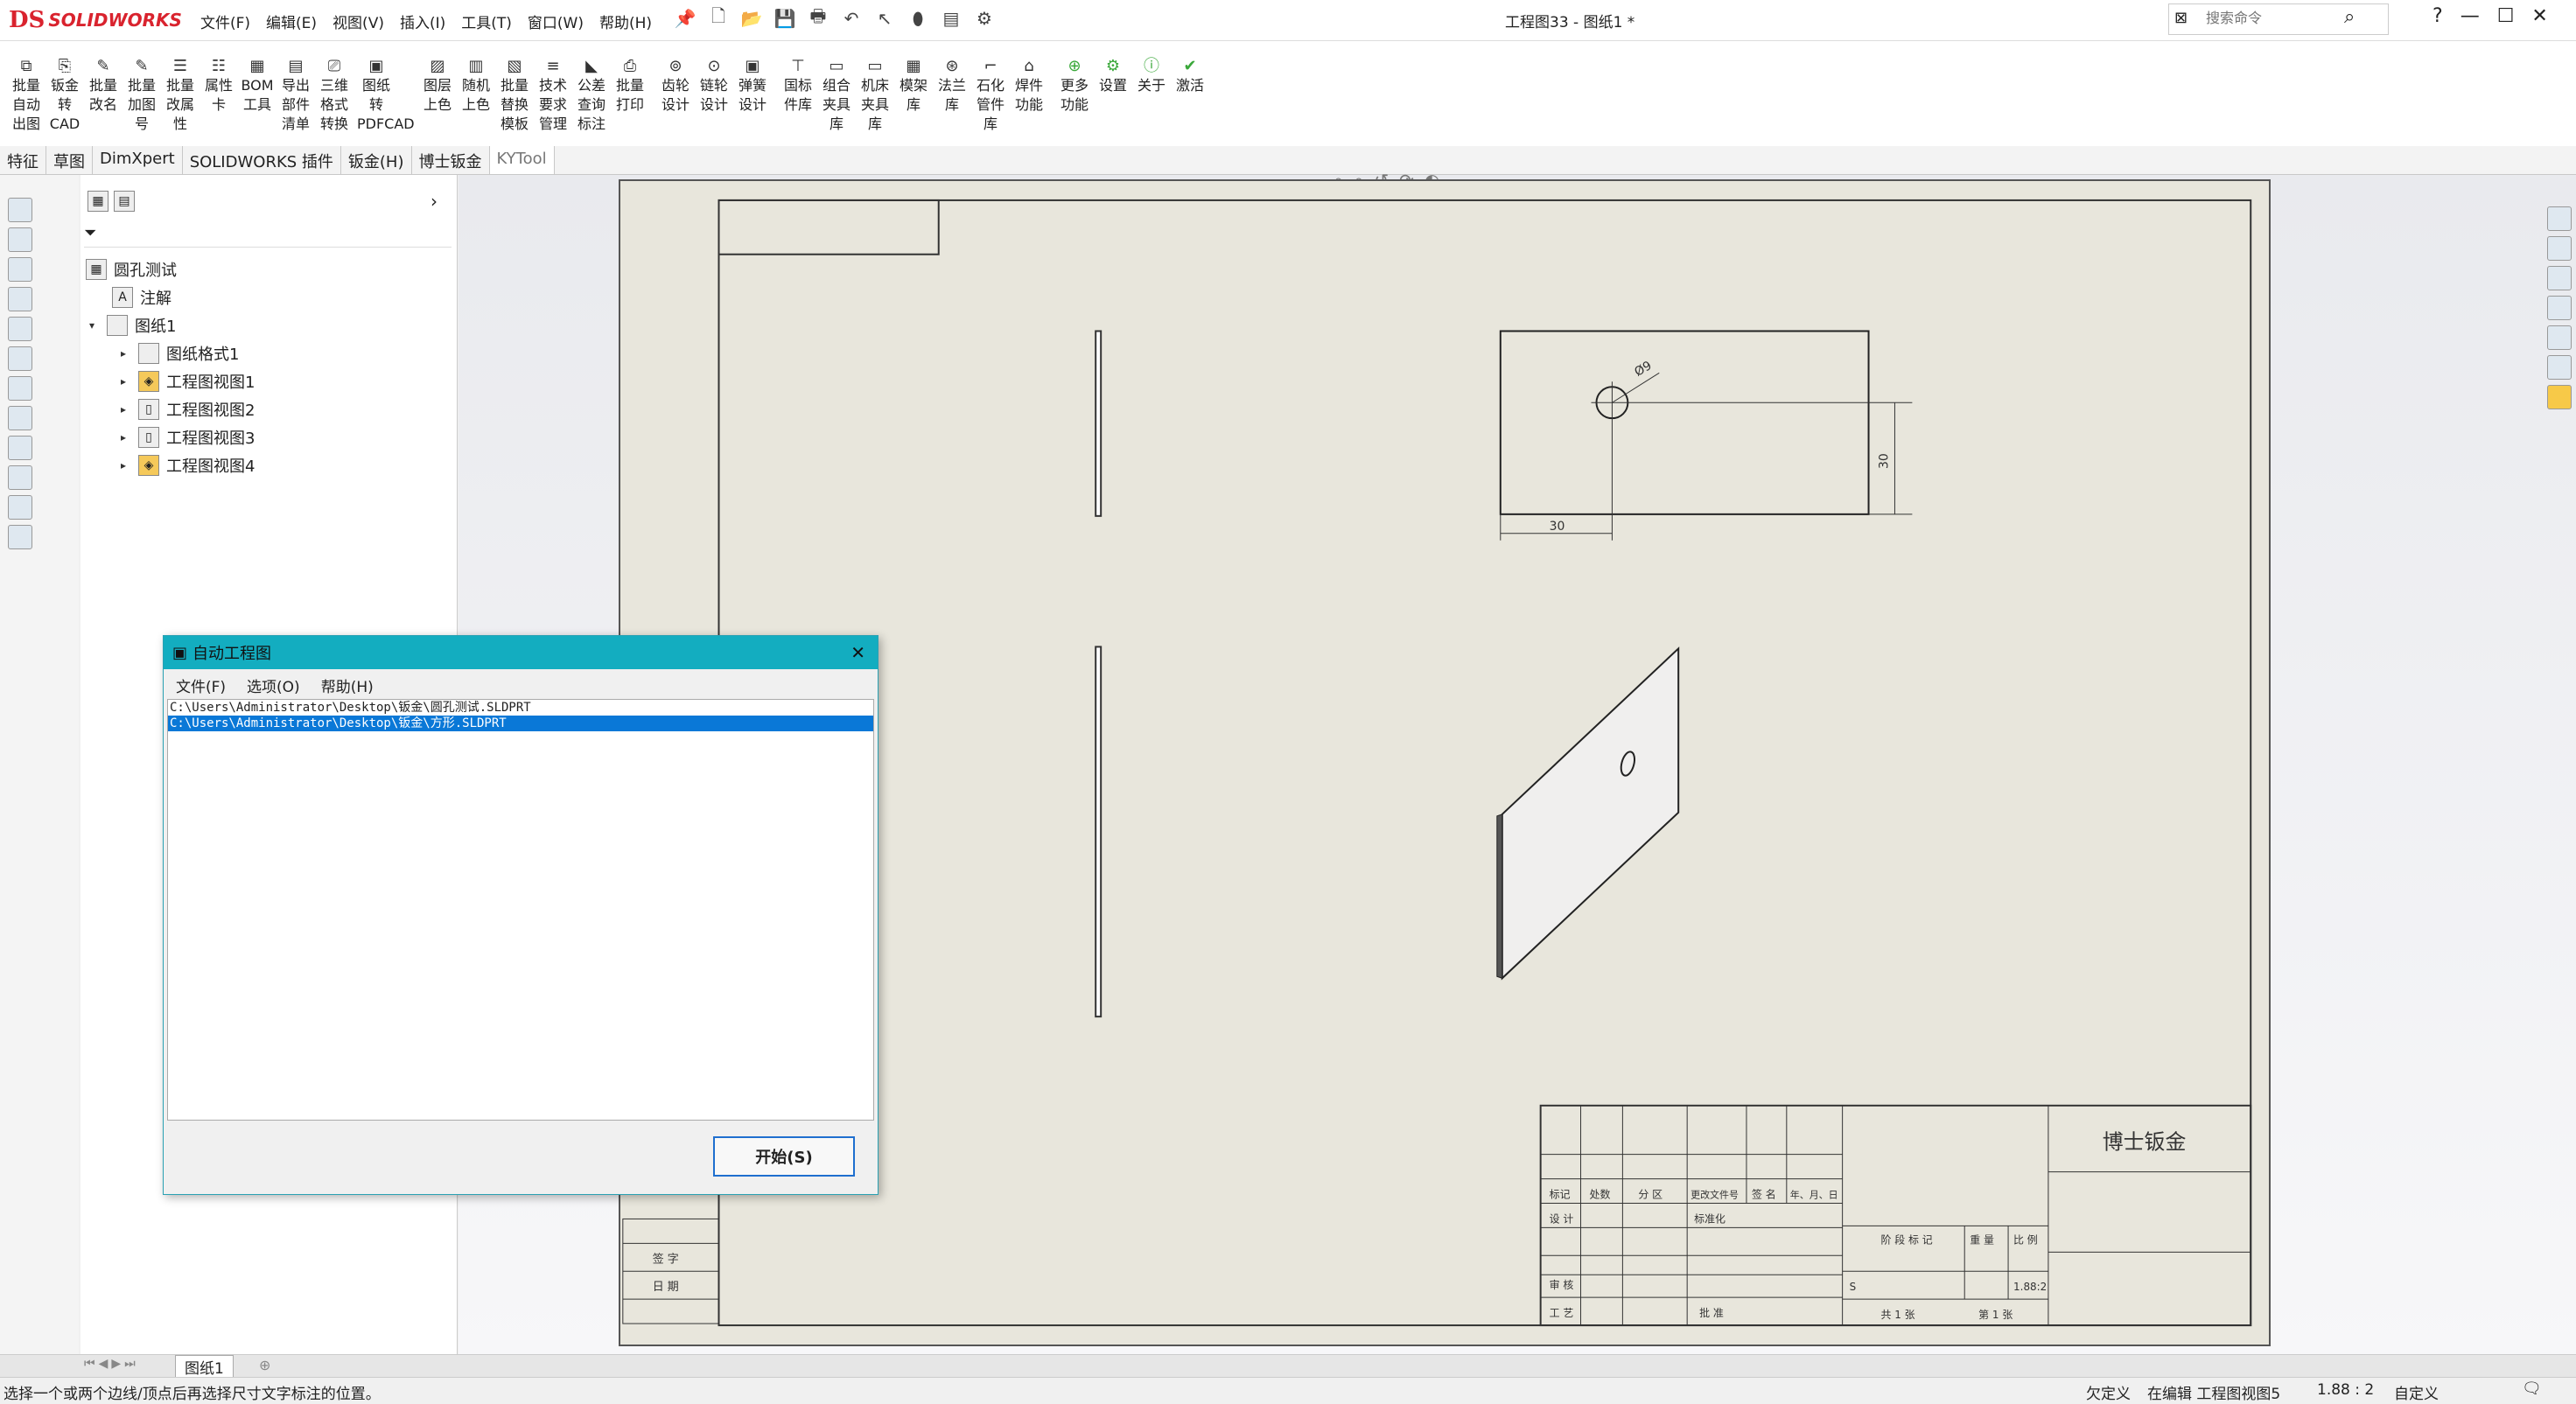  Describe the element at coordinates (798, 86) in the screenshot. I see `command-button: ⊤ 国标 件库` at that location.